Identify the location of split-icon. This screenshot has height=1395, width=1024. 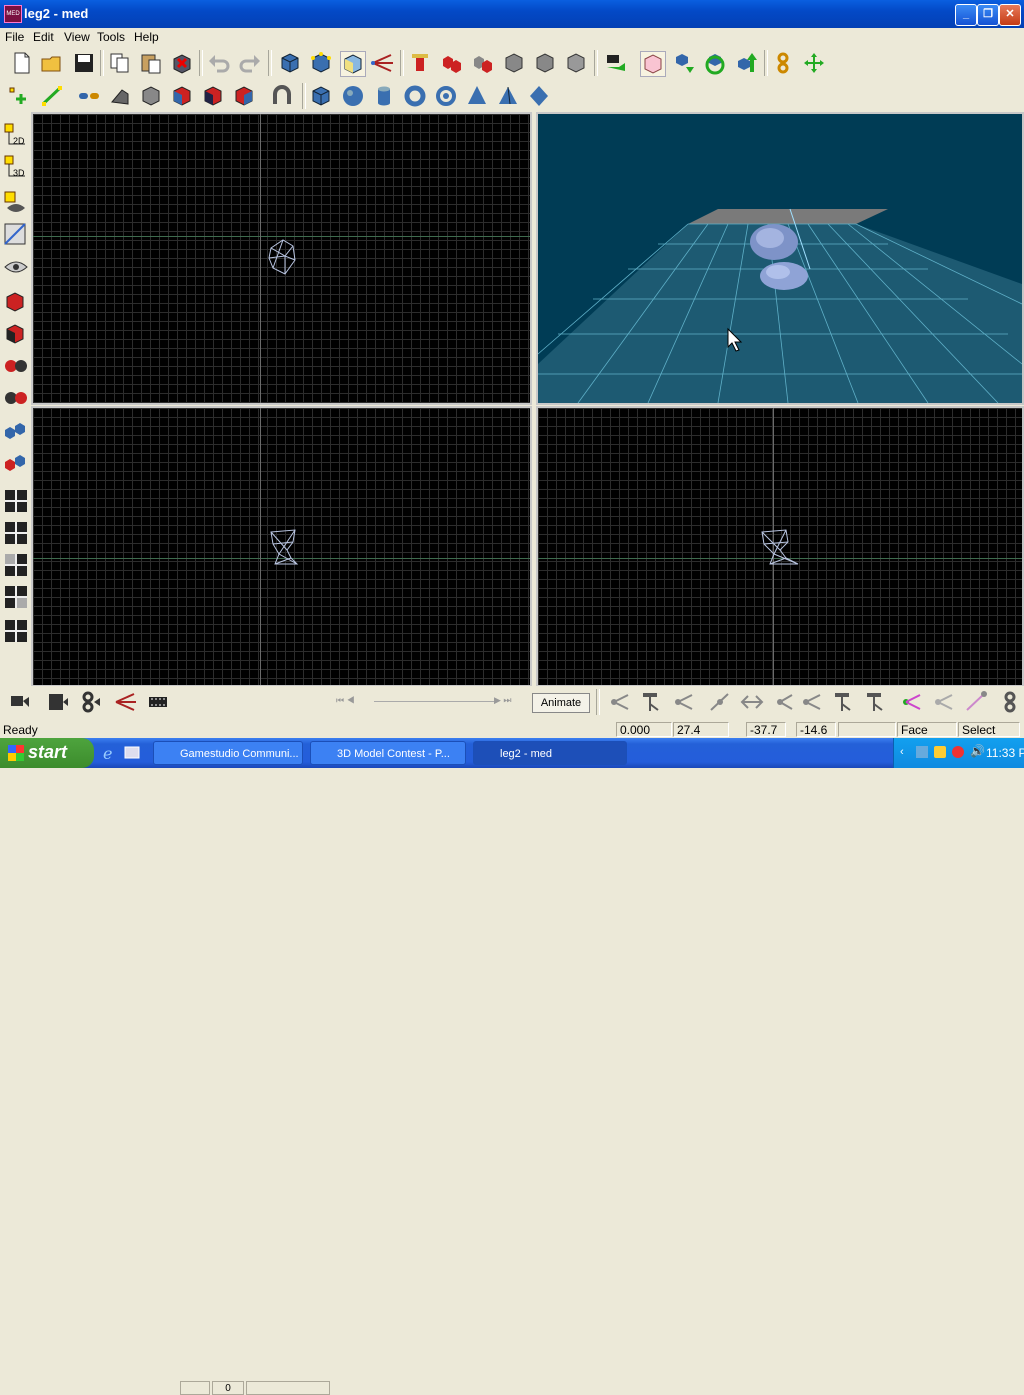
(244, 96).